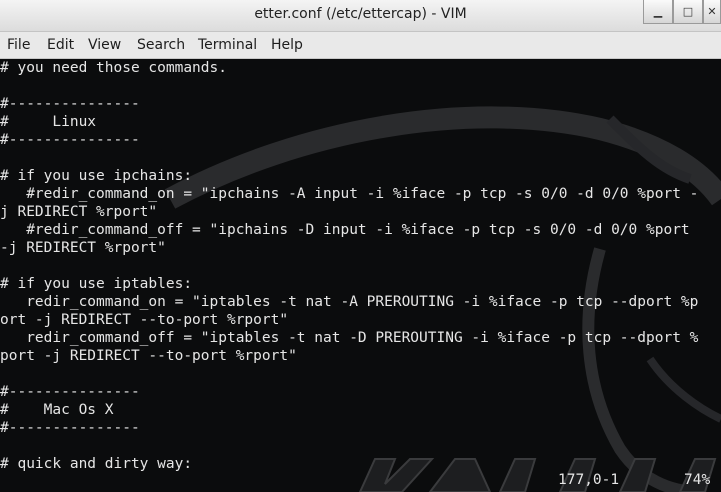 The width and height of the screenshot is (721, 492). I want to click on window-title: etter.conf (/etc/ettercap) - VIM, so click(360, 14).